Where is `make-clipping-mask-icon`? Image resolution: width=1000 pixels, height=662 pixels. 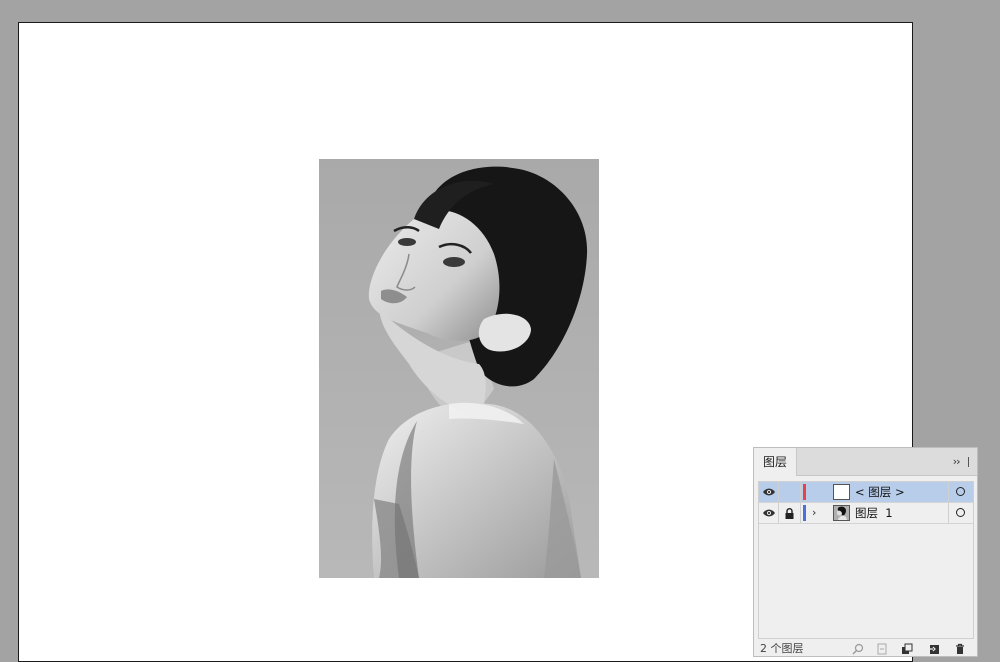 make-clipping-mask-icon is located at coordinates (907, 649).